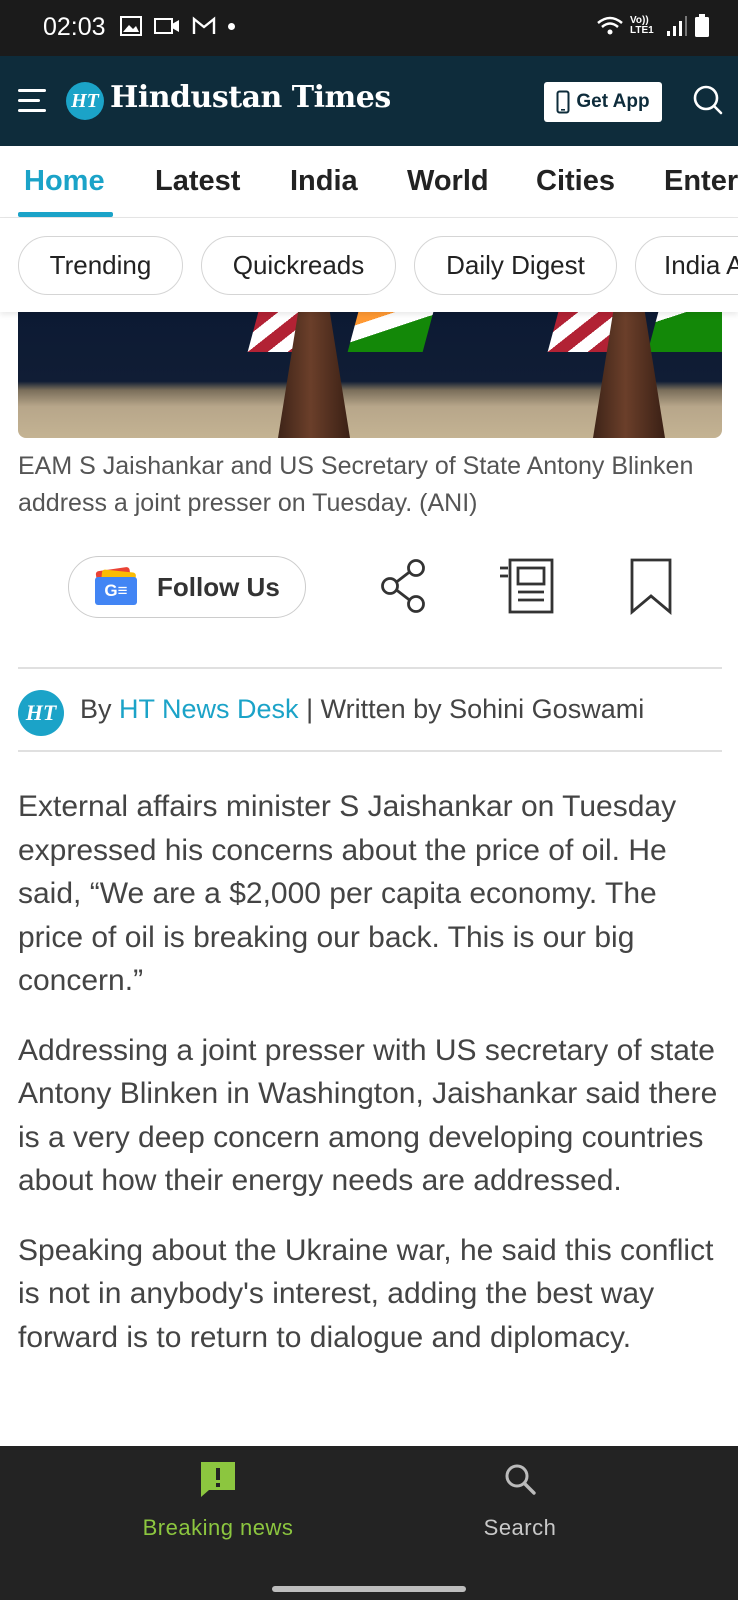 This screenshot has height=1600, width=738. What do you see at coordinates (702, 25) in the screenshot?
I see `battery-icon` at bounding box center [702, 25].